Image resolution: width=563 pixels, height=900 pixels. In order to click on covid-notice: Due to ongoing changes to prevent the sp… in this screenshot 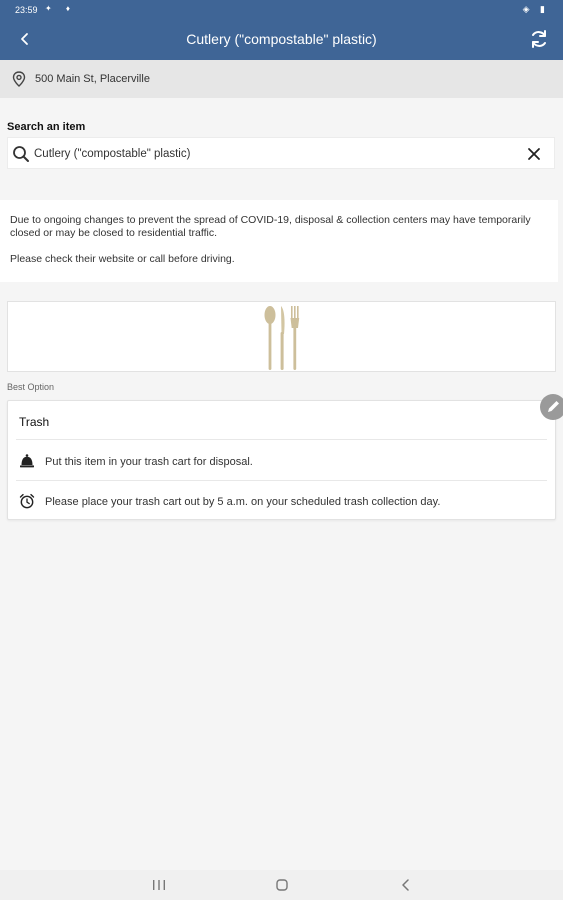, I will do `click(279, 241)`.